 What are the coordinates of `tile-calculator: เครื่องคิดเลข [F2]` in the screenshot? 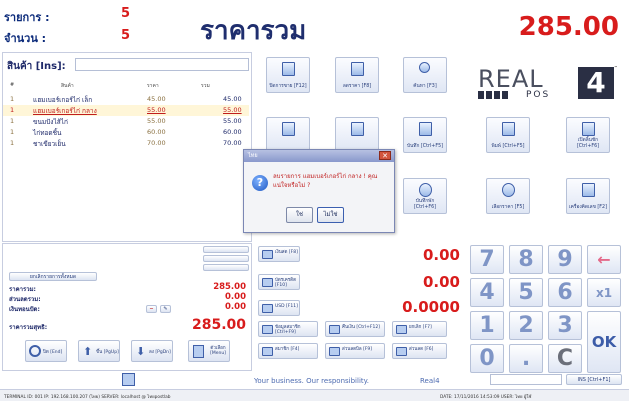 It's located at (588, 196).